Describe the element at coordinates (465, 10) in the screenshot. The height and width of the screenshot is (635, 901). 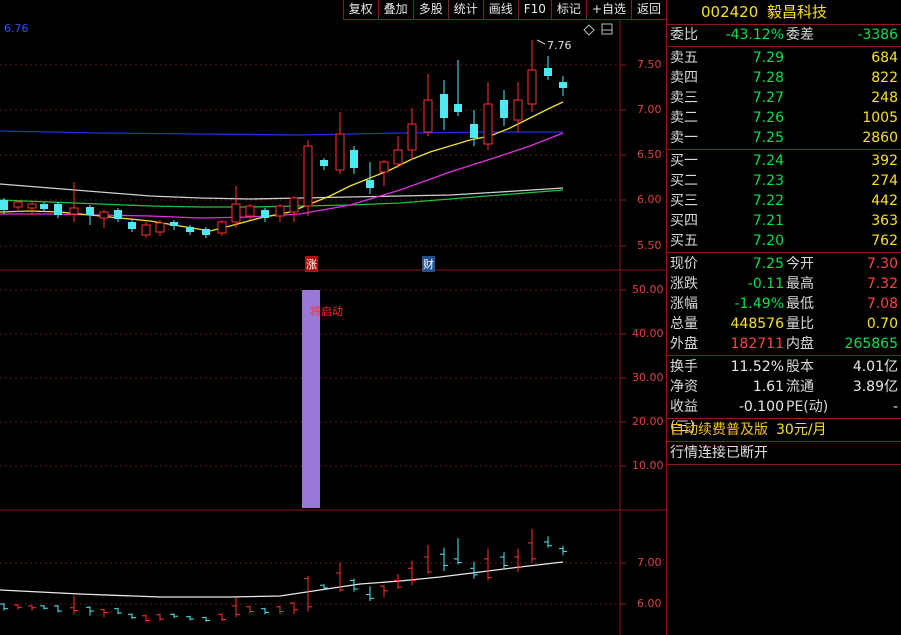
I see `stats-button: 统计` at that location.